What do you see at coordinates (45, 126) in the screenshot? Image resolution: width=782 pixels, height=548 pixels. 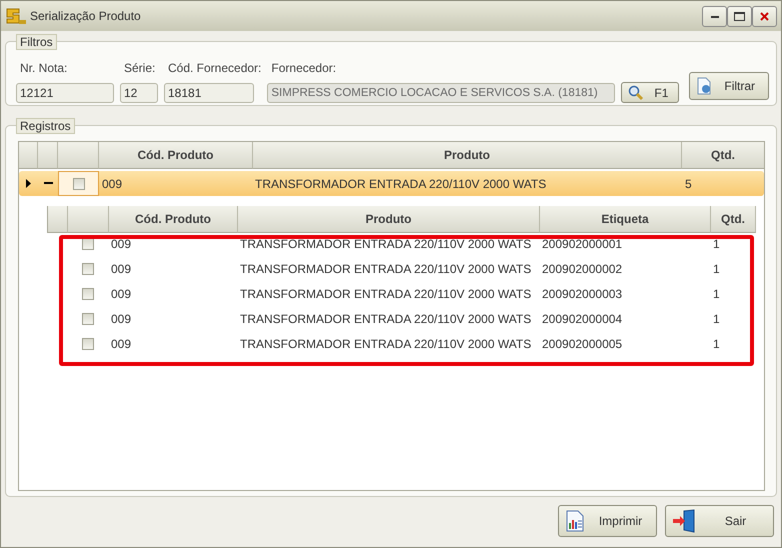 I see `group-label: Registros` at bounding box center [45, 126].